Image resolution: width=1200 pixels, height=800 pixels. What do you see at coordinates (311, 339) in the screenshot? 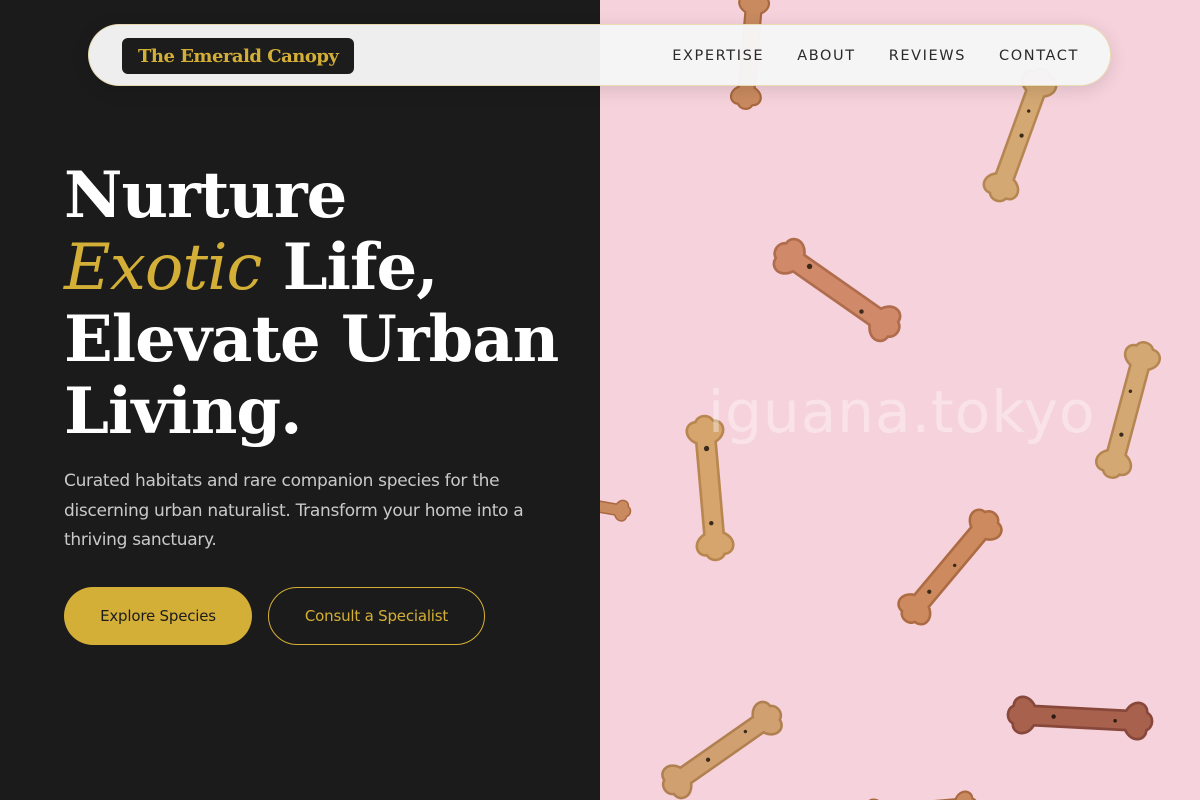
I see `headline-line-3: Elevate Urban` at bounding box center [311, 339].